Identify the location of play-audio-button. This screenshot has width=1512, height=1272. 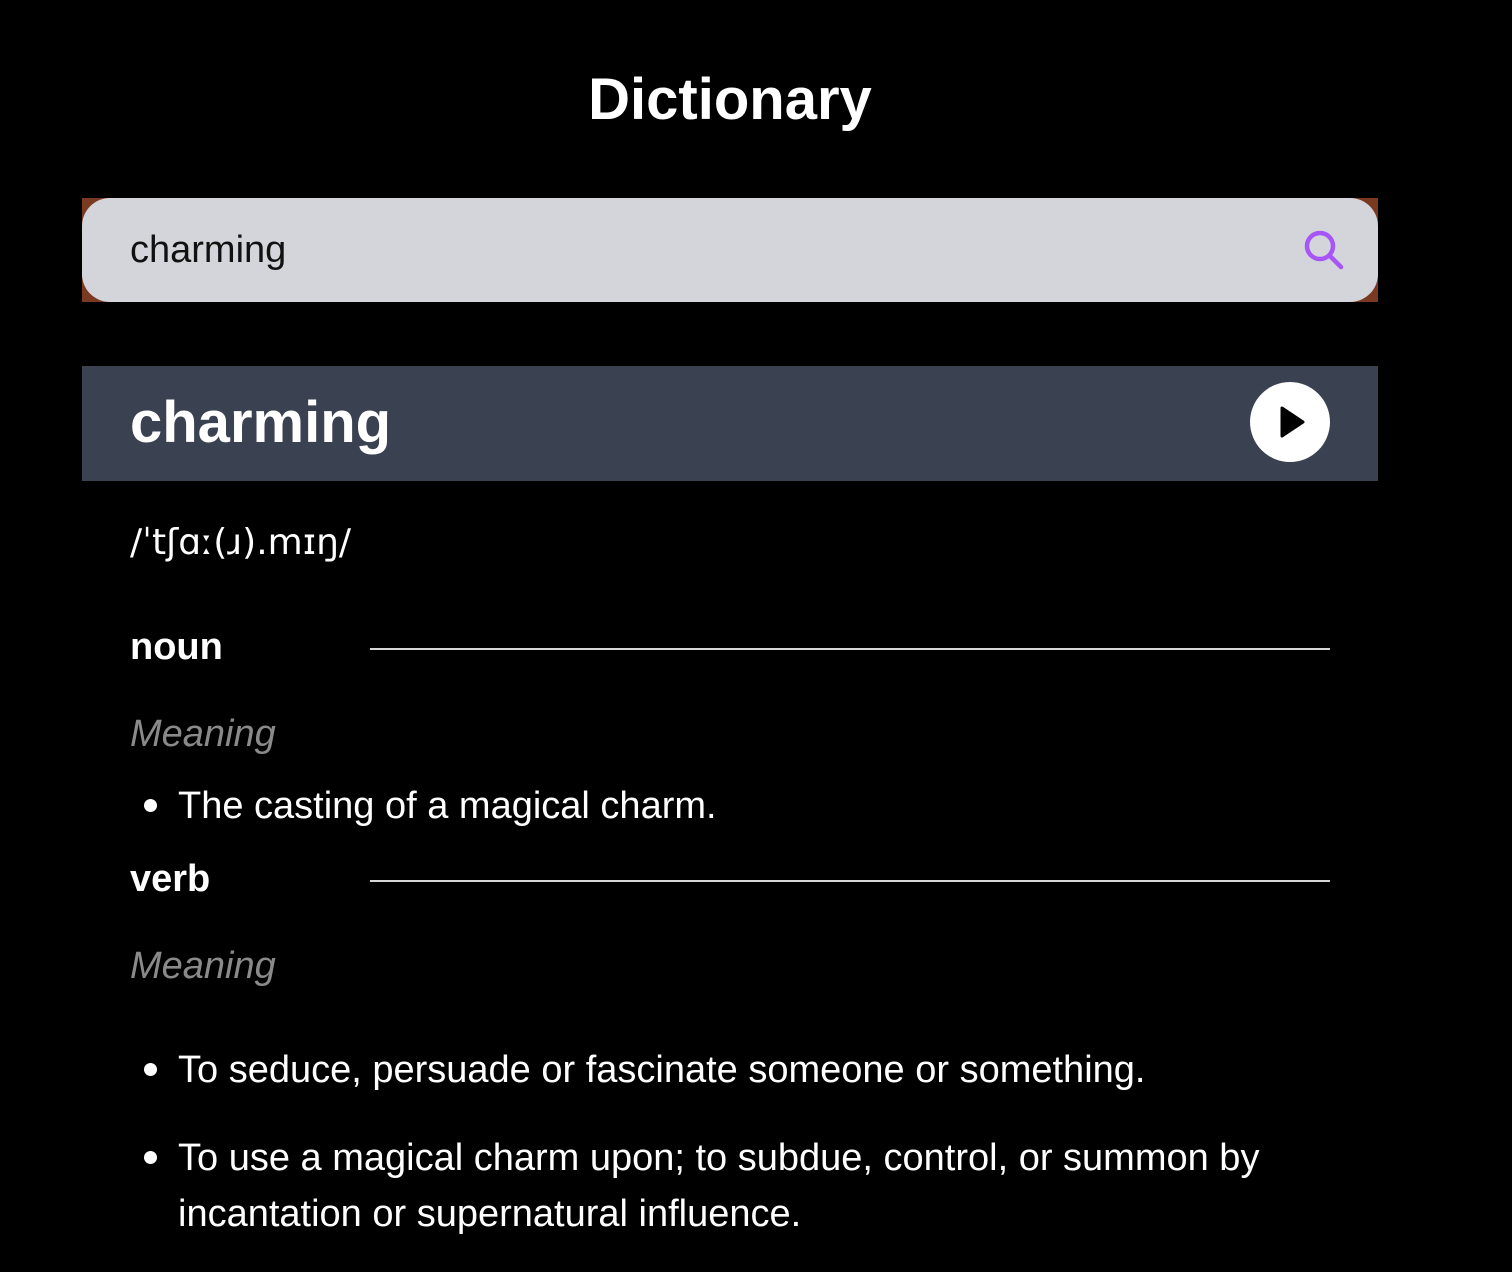
(1290, 422).